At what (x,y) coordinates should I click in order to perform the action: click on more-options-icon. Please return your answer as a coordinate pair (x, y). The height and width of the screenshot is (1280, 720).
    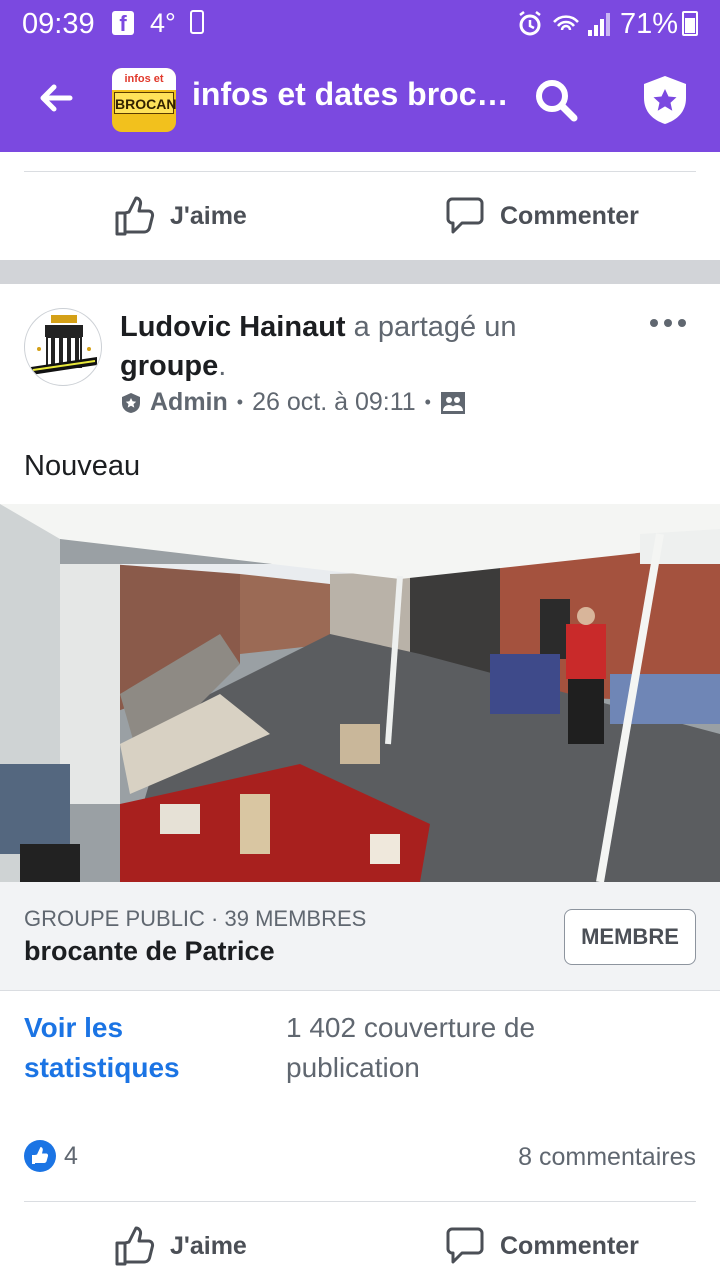
    Looking at the image, I should click on (668, 323).